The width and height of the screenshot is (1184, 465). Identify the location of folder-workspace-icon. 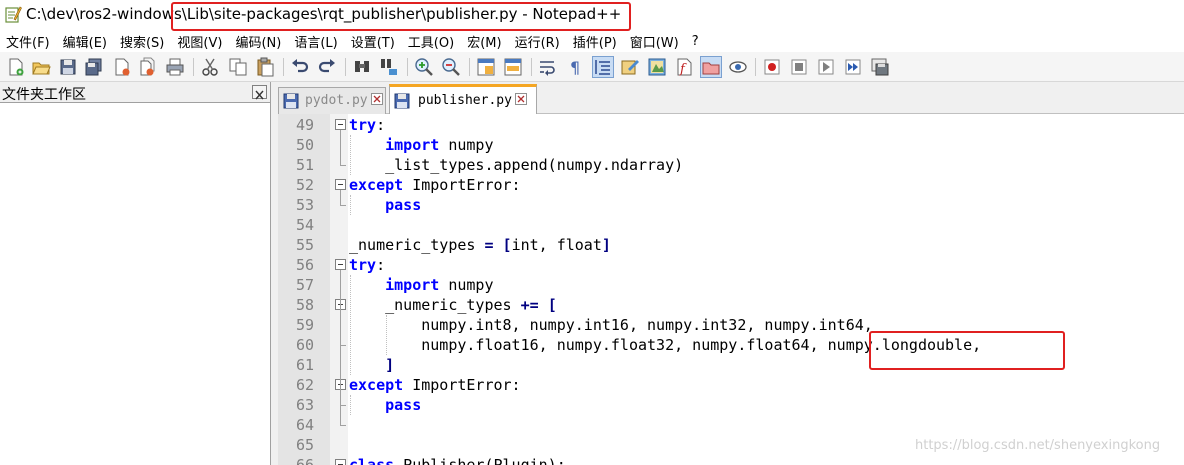
(711, 67).